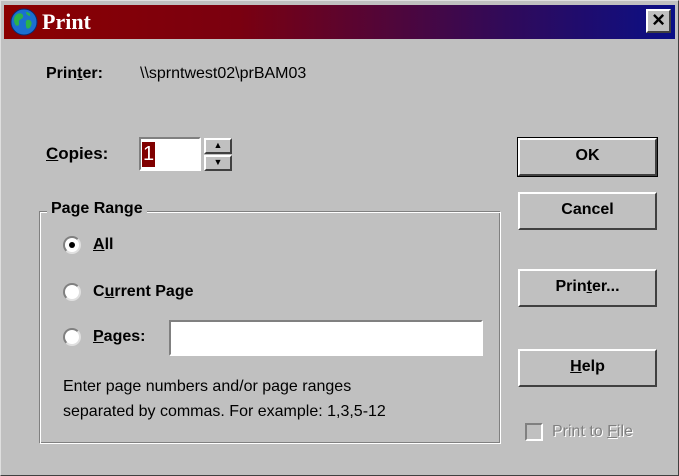 The width and height of the screenshot is (679, 476). What do you see at coordinates (119, 337) in the screenshot?
I see `radio-pages-label: Pages:` at bounding box center [119, 337].